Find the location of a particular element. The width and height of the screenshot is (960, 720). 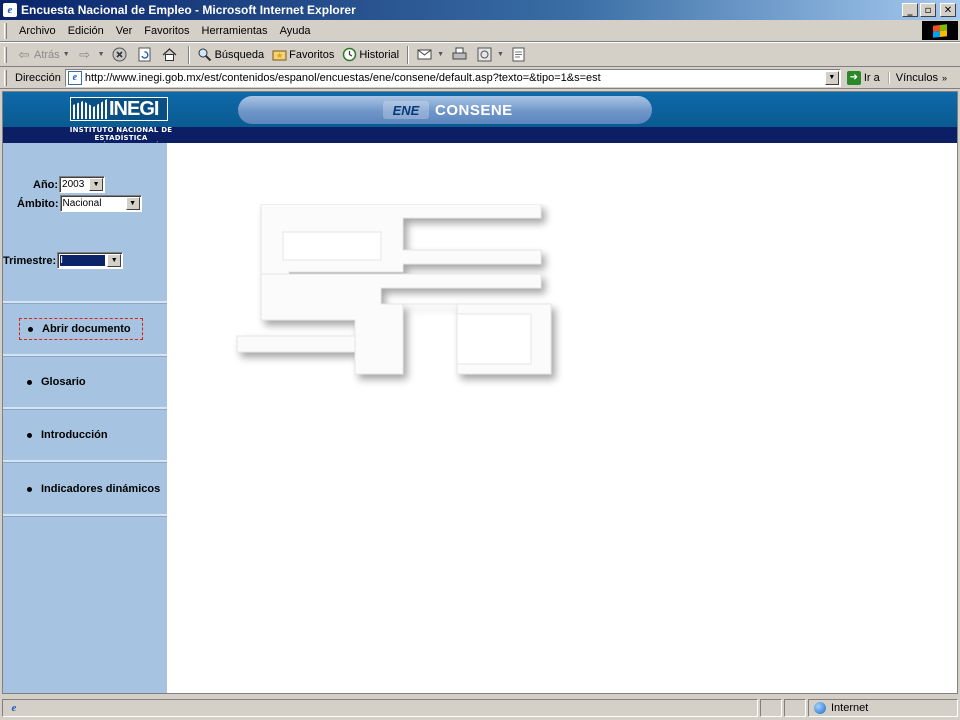

quarter-dropdown-icon: ▼ is located at coordinates (114, 260).